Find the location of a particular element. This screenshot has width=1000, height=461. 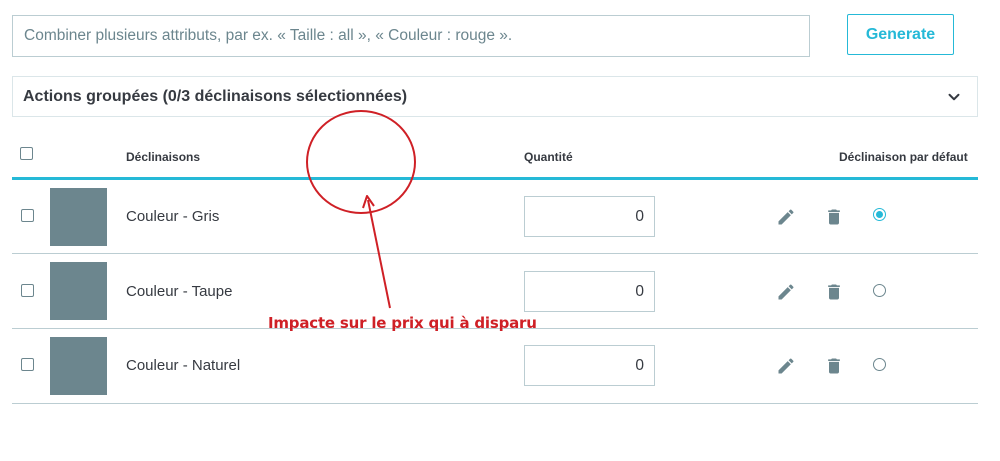

column-header-quantity: Quantité is located at coordinates (548, 157).